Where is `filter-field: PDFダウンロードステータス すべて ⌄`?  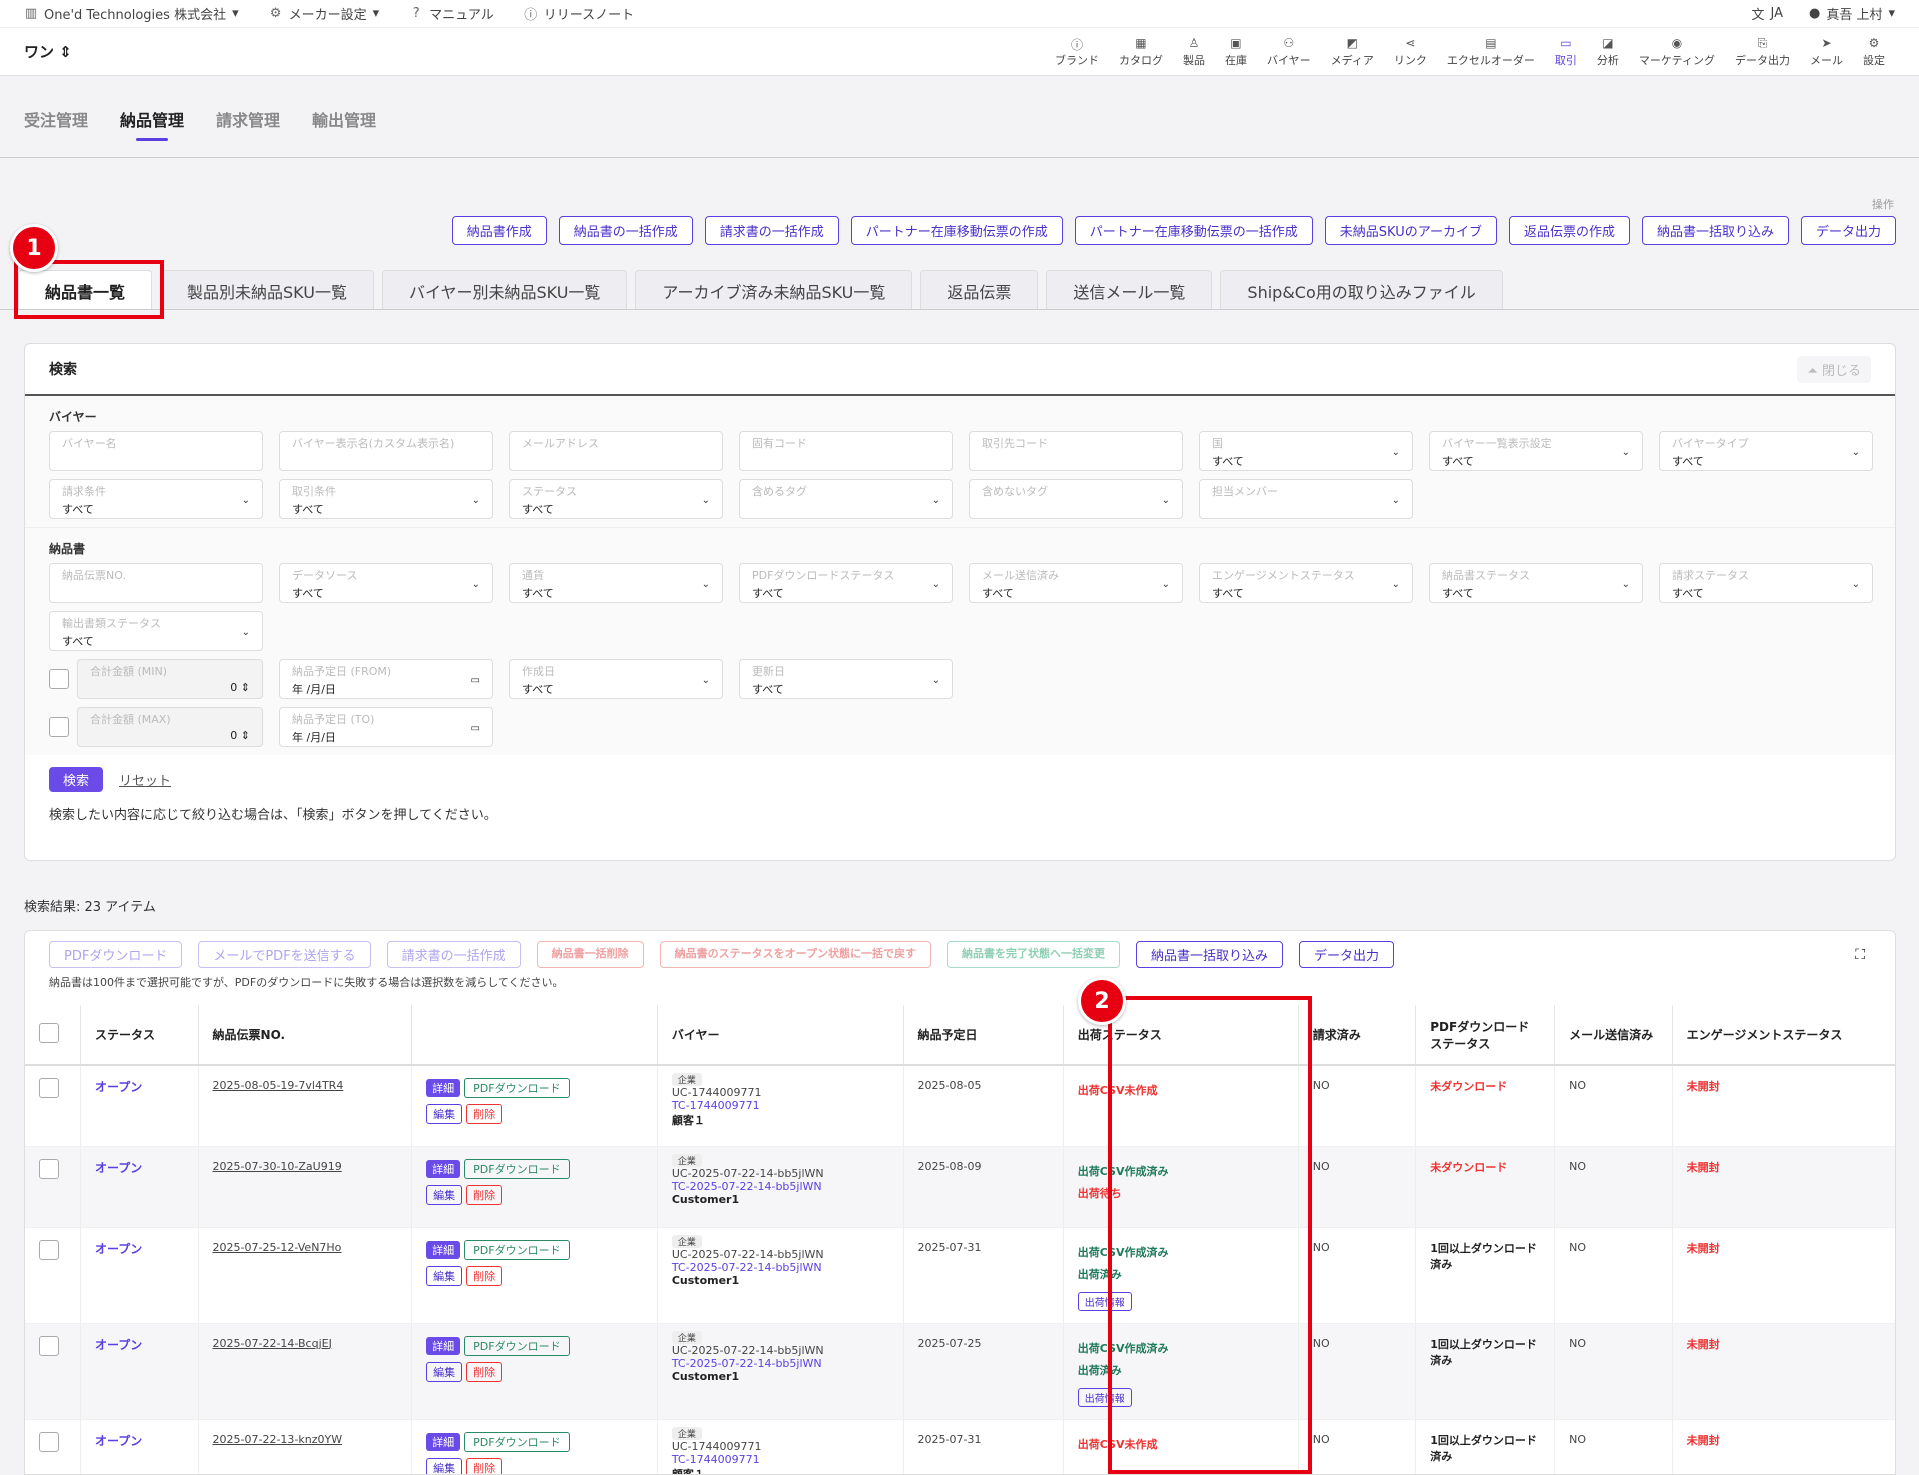
filter-field: PDFダウンロードステータス すべて ⌄ is located at coordinates (846, 583).